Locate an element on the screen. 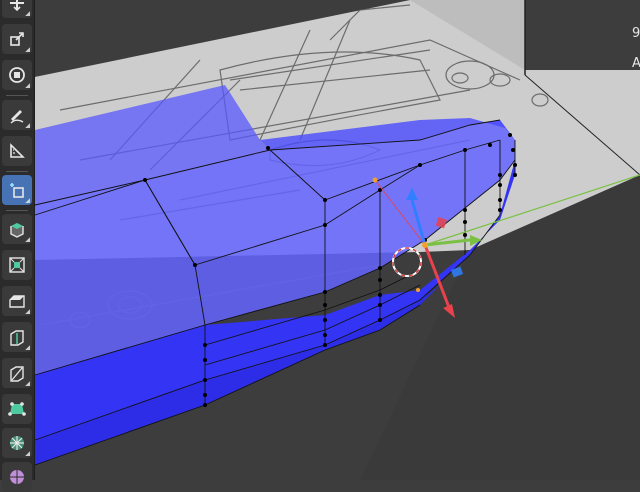  knife-icon is located at coordinates (17, 373).